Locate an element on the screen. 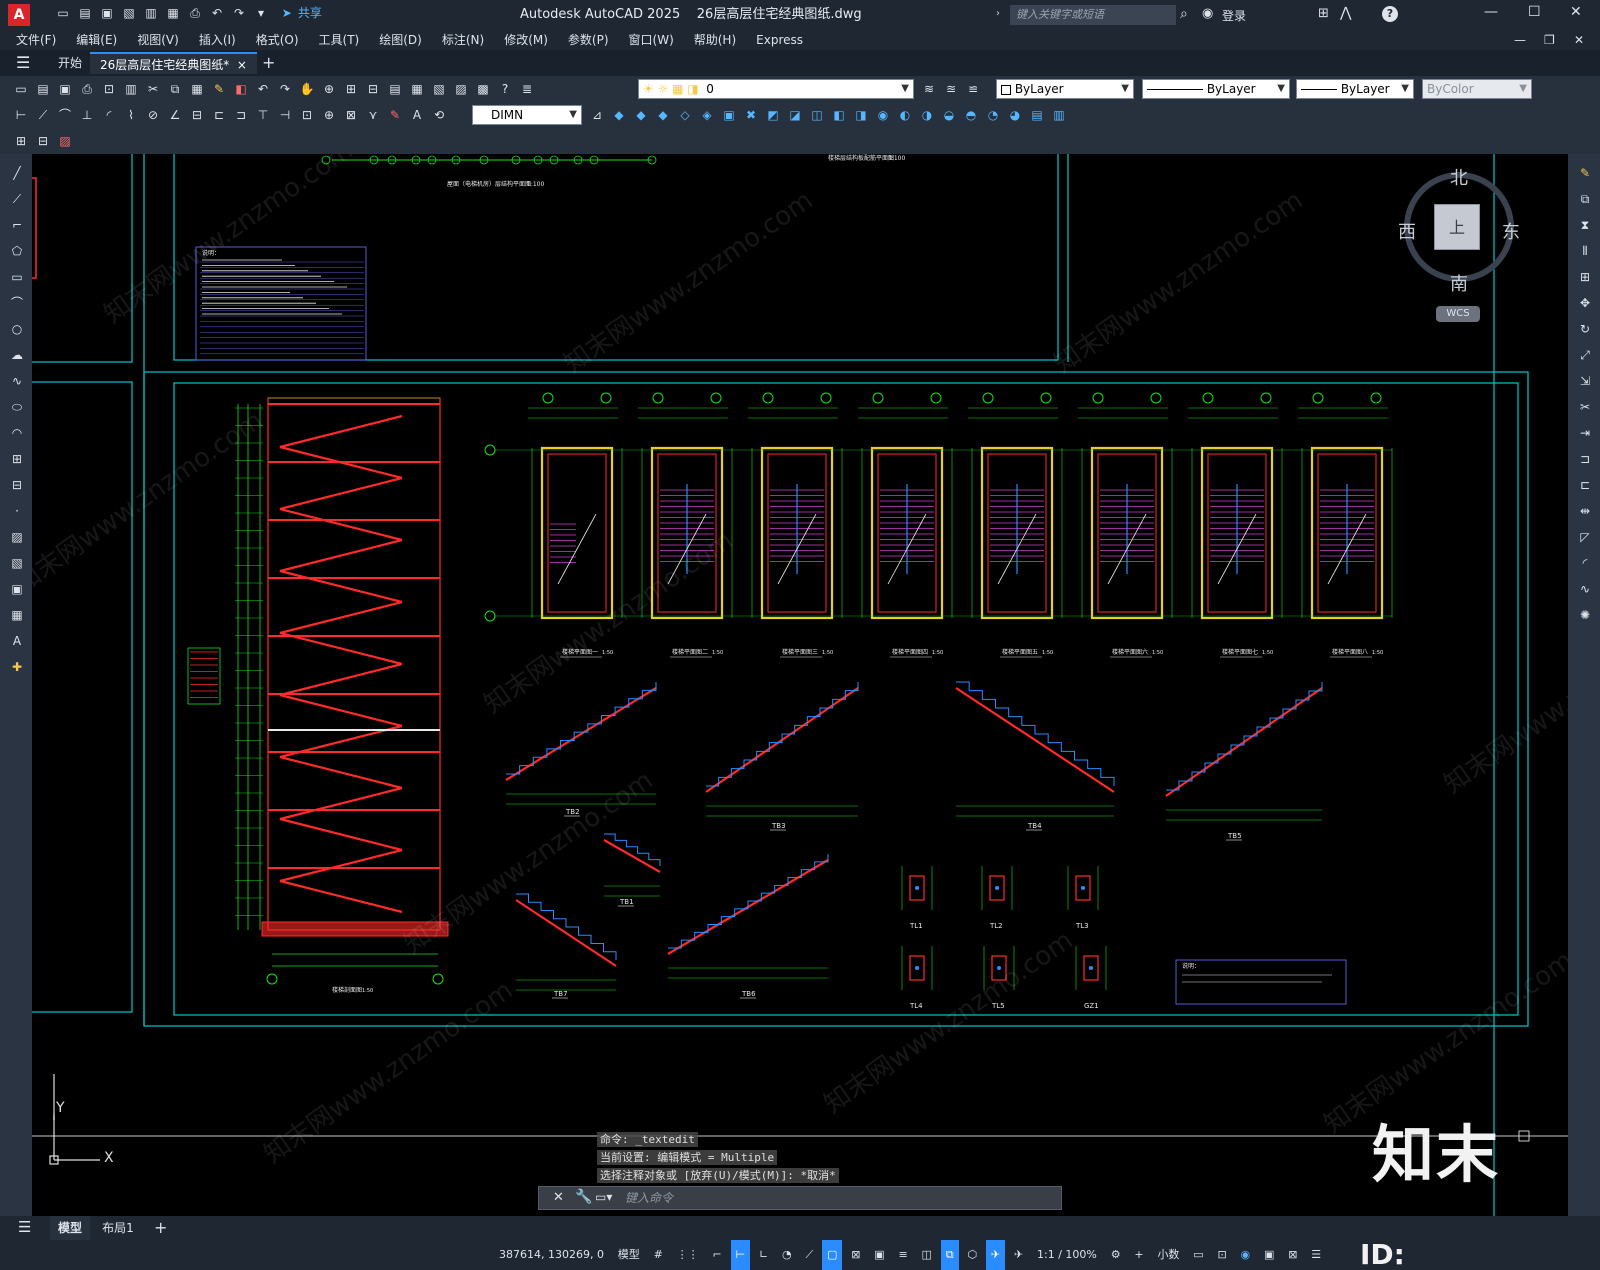 This screenshot has height=1270, width=1600. block-make-icon: ⊟ is located at coordinates (17, 485).